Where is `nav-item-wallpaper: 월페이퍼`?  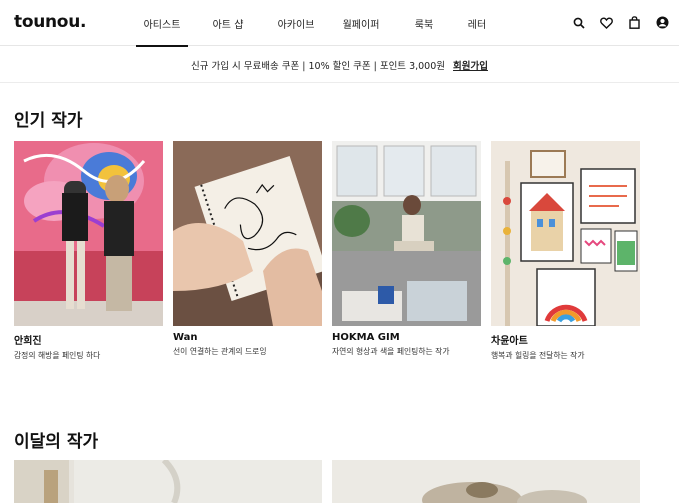 nav-item-wallpaper: 월페이퍼 is located at coordinates (361, 23).